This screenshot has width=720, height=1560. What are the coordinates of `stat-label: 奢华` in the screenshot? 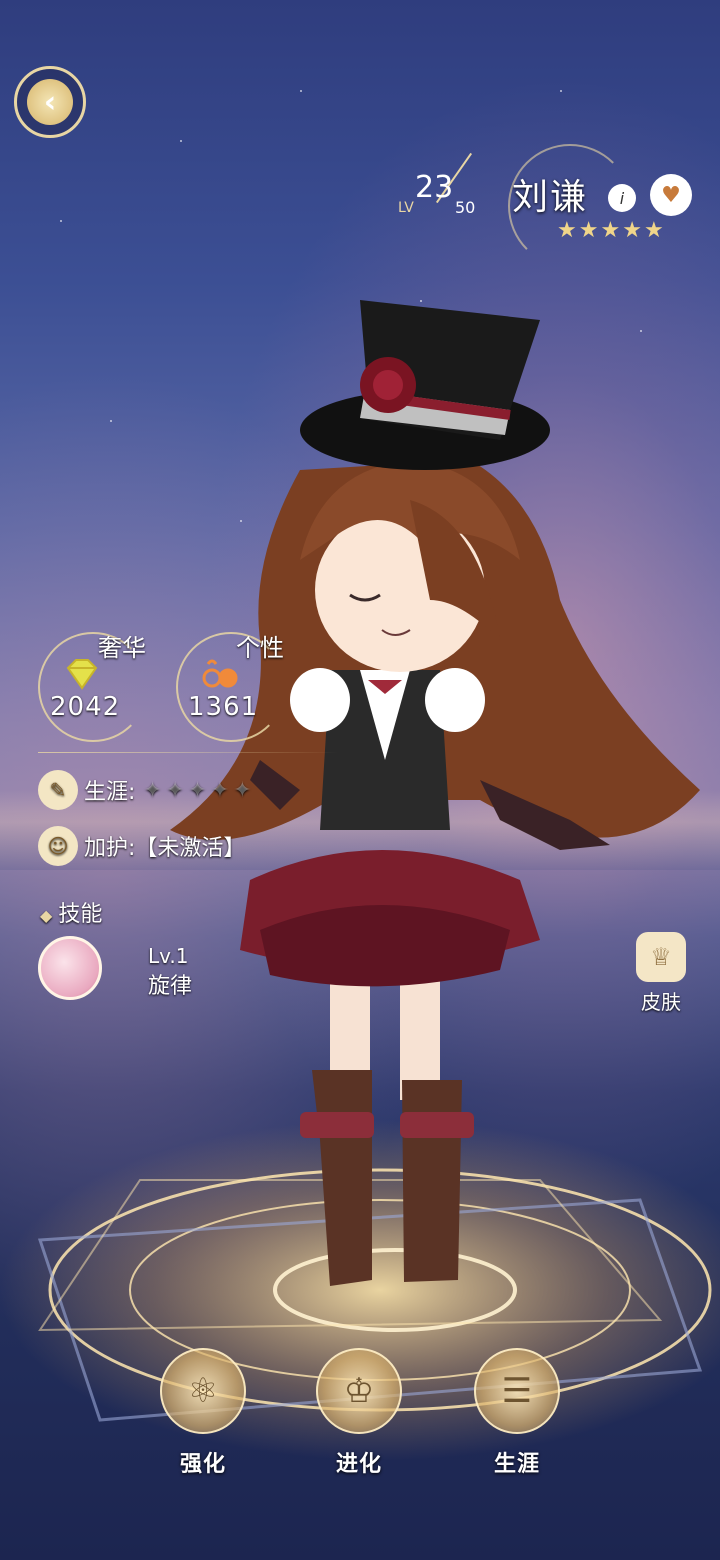 It's located at (122, 648).